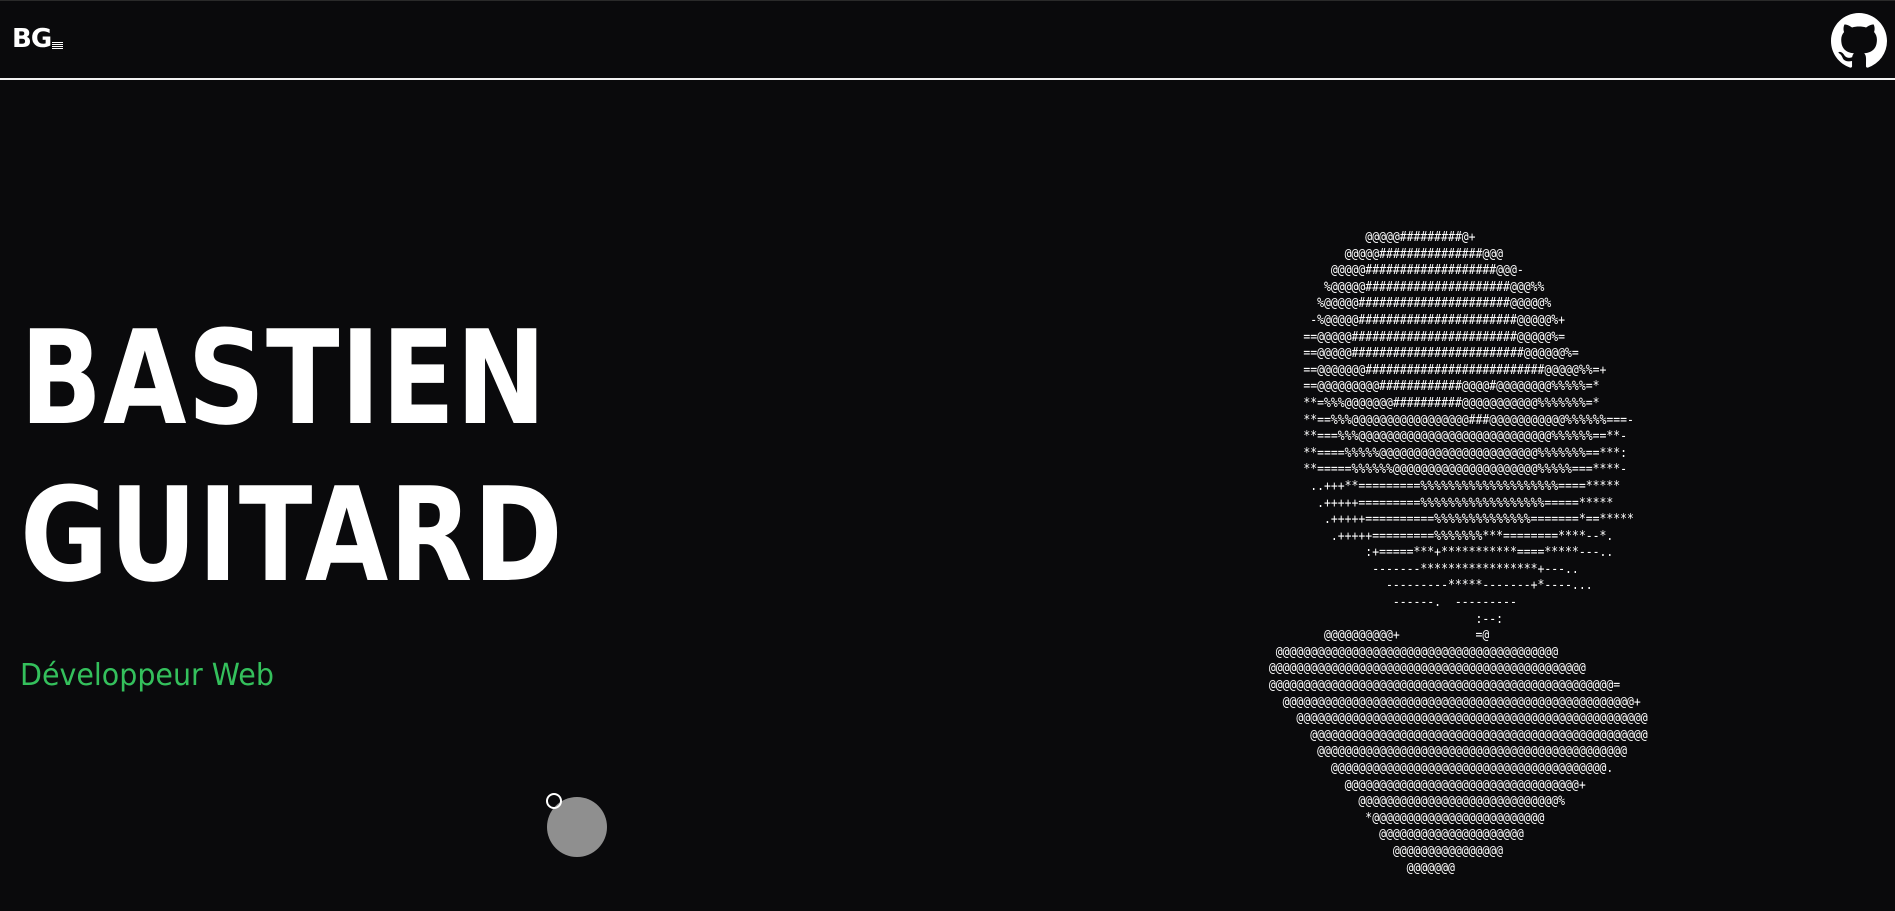 This screenshot has height=911, width=1895. What do you see at coordinates (147, 675) in the screenshot?
I see `hero-subtitle: Développeur Web` at bounding box center [147, 675].